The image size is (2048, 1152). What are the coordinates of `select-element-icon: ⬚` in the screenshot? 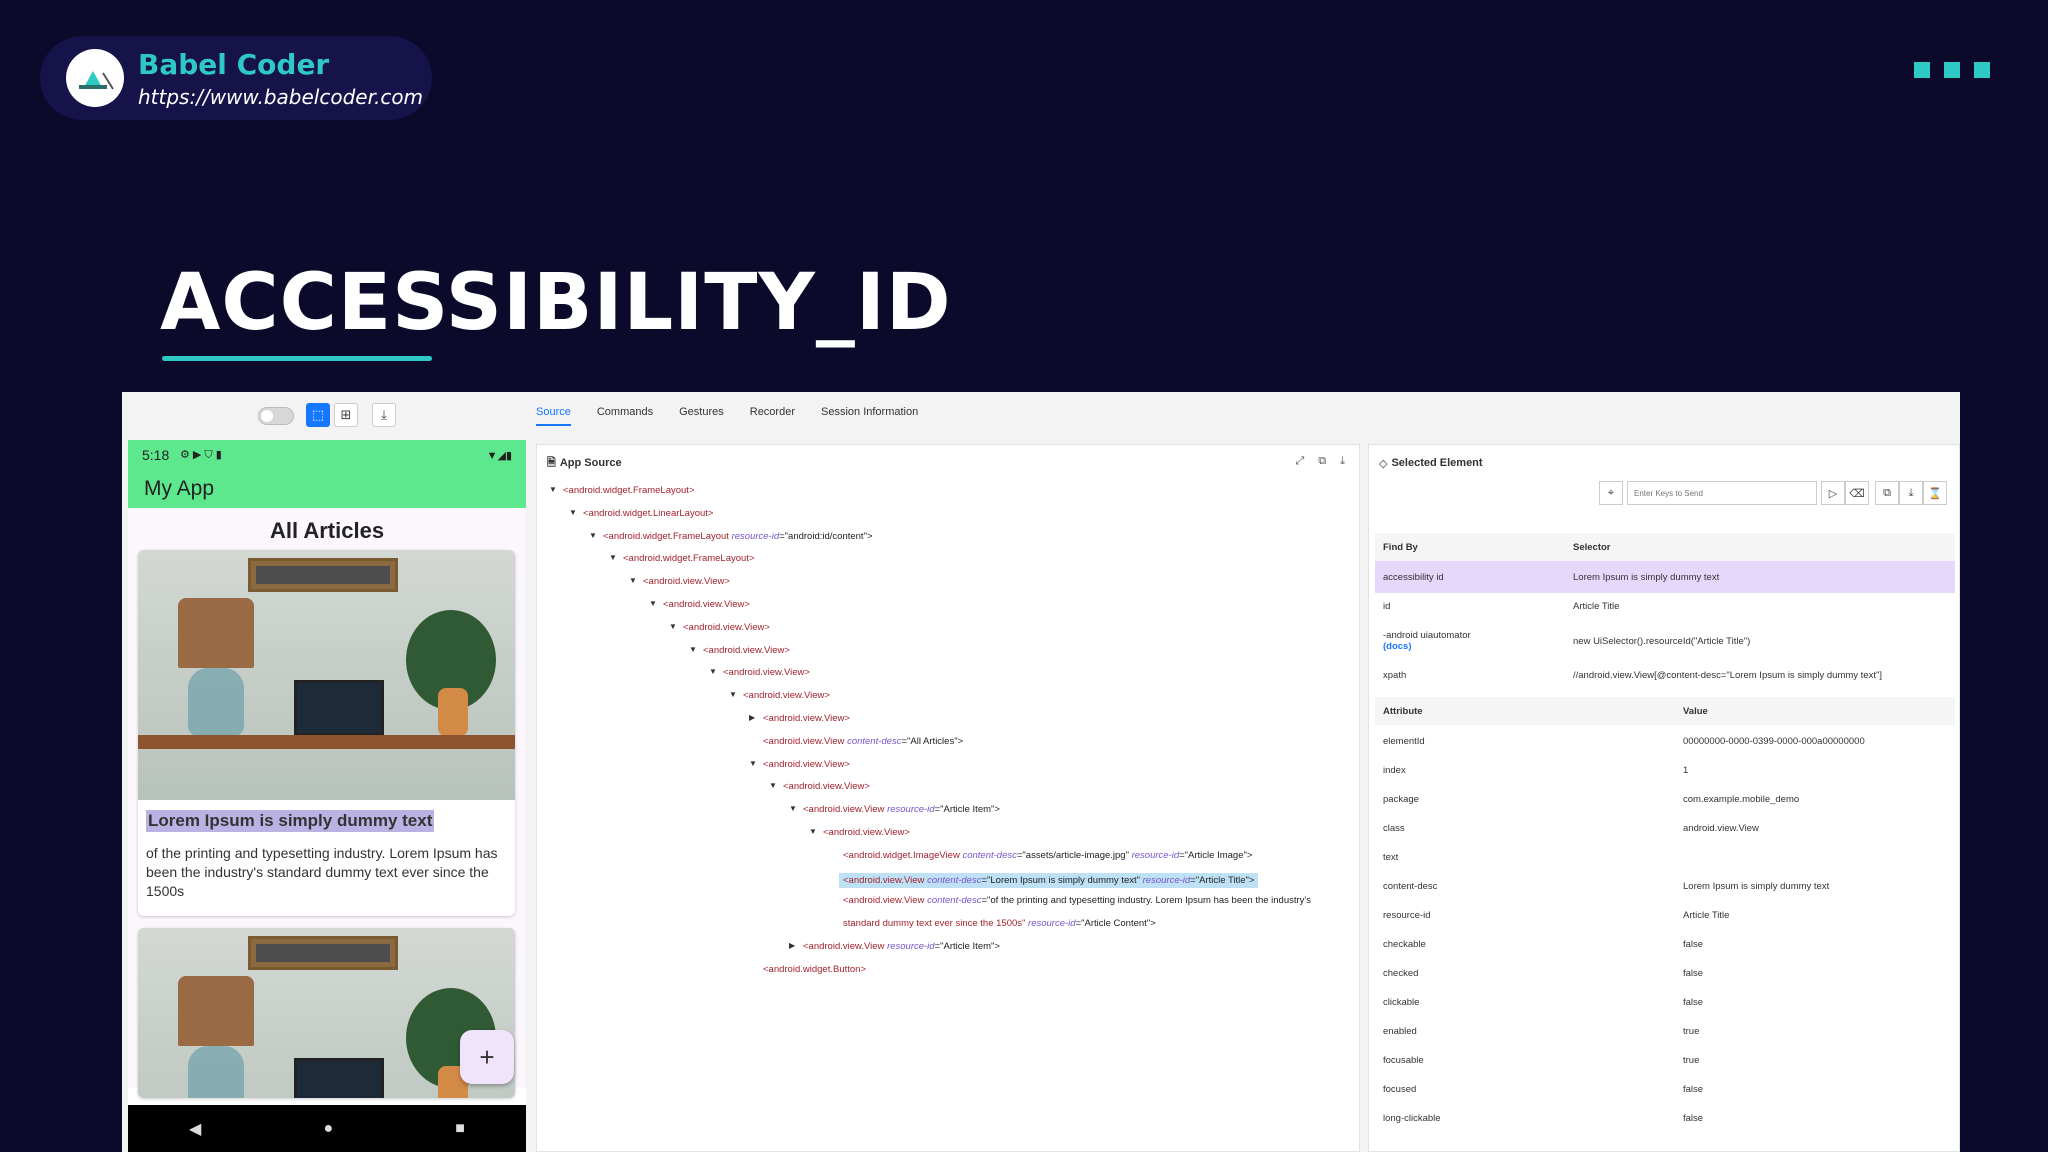 It's located at (318, 415).